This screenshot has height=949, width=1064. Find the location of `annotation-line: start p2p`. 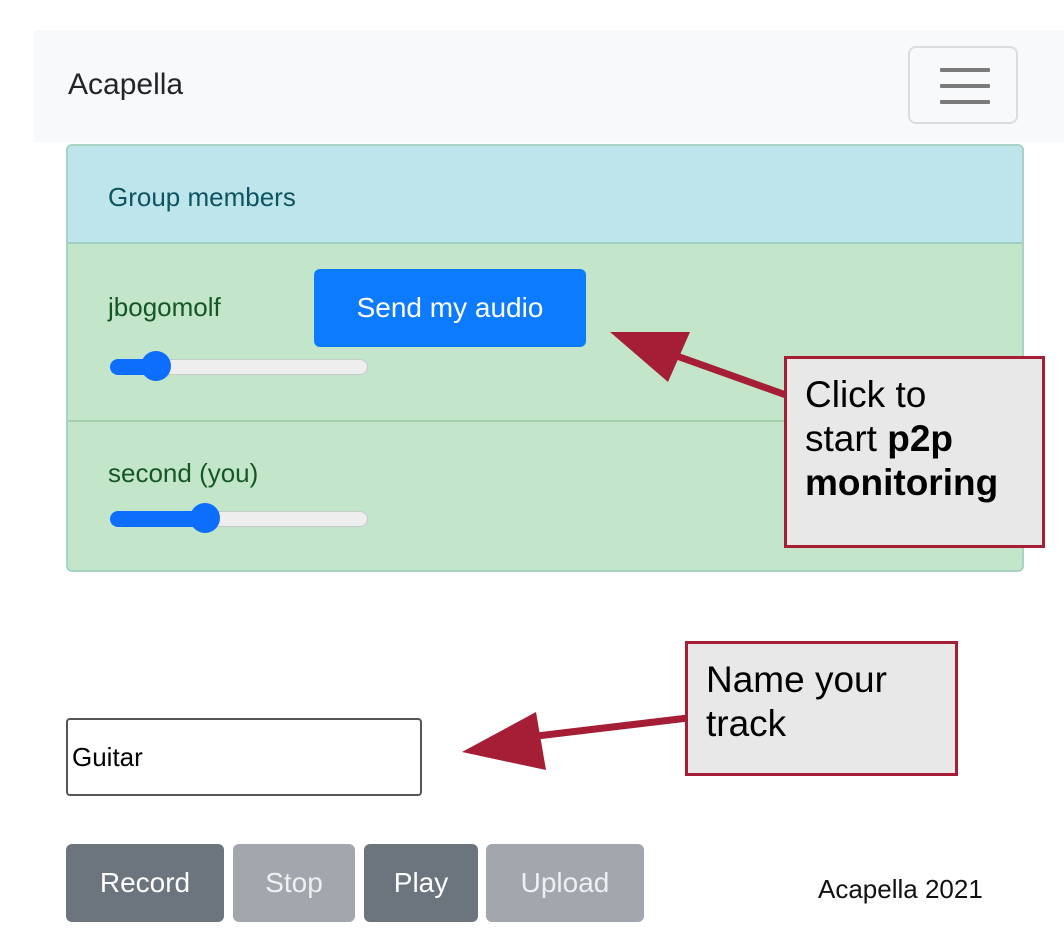

annotation-line: start p2p is located at coordinates (923, 439).